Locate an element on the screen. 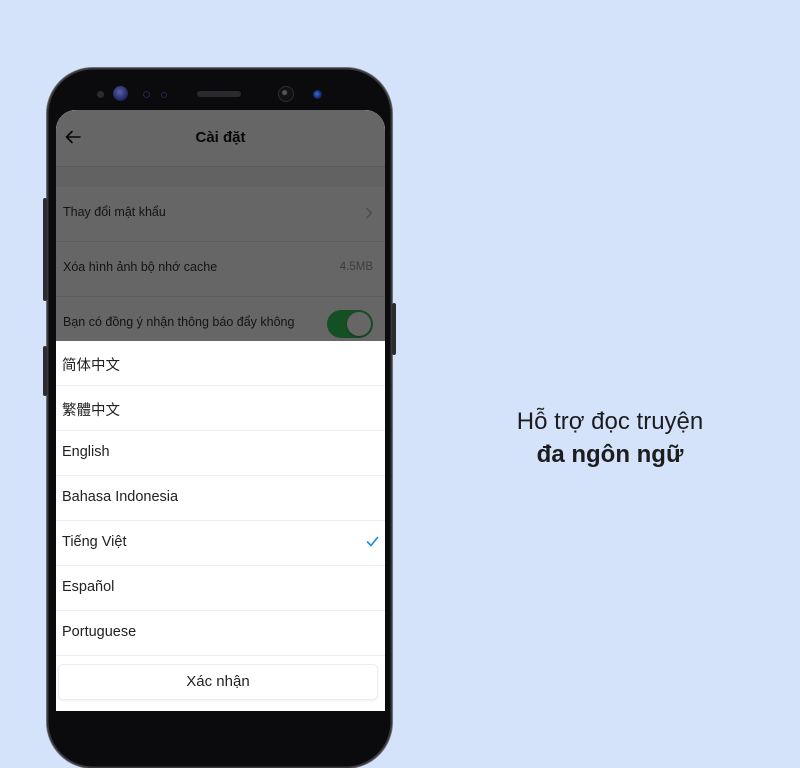 Image resolution: width=800 pixels, height=768 pixels. language-option-indonesian: Bahasa Indonesia is located at coordinates (220, 498).